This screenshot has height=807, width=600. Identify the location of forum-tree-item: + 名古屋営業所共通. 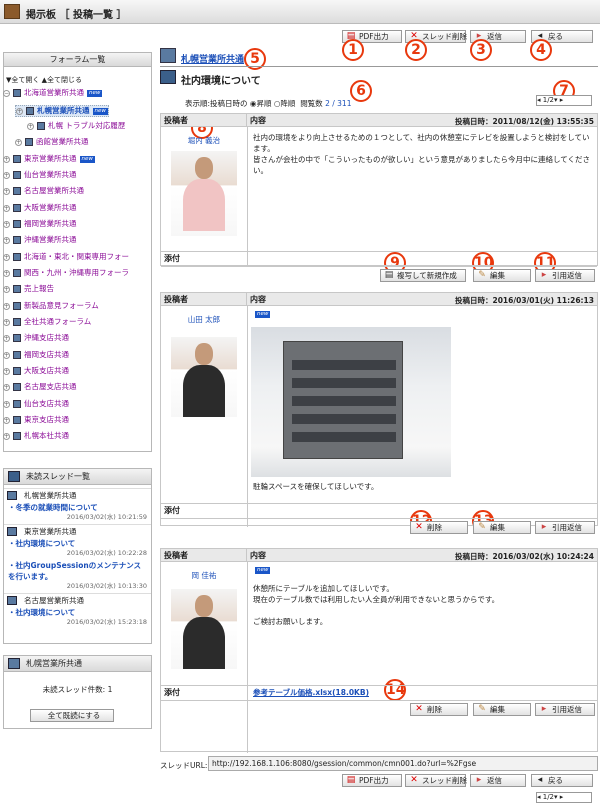
(43, 191).